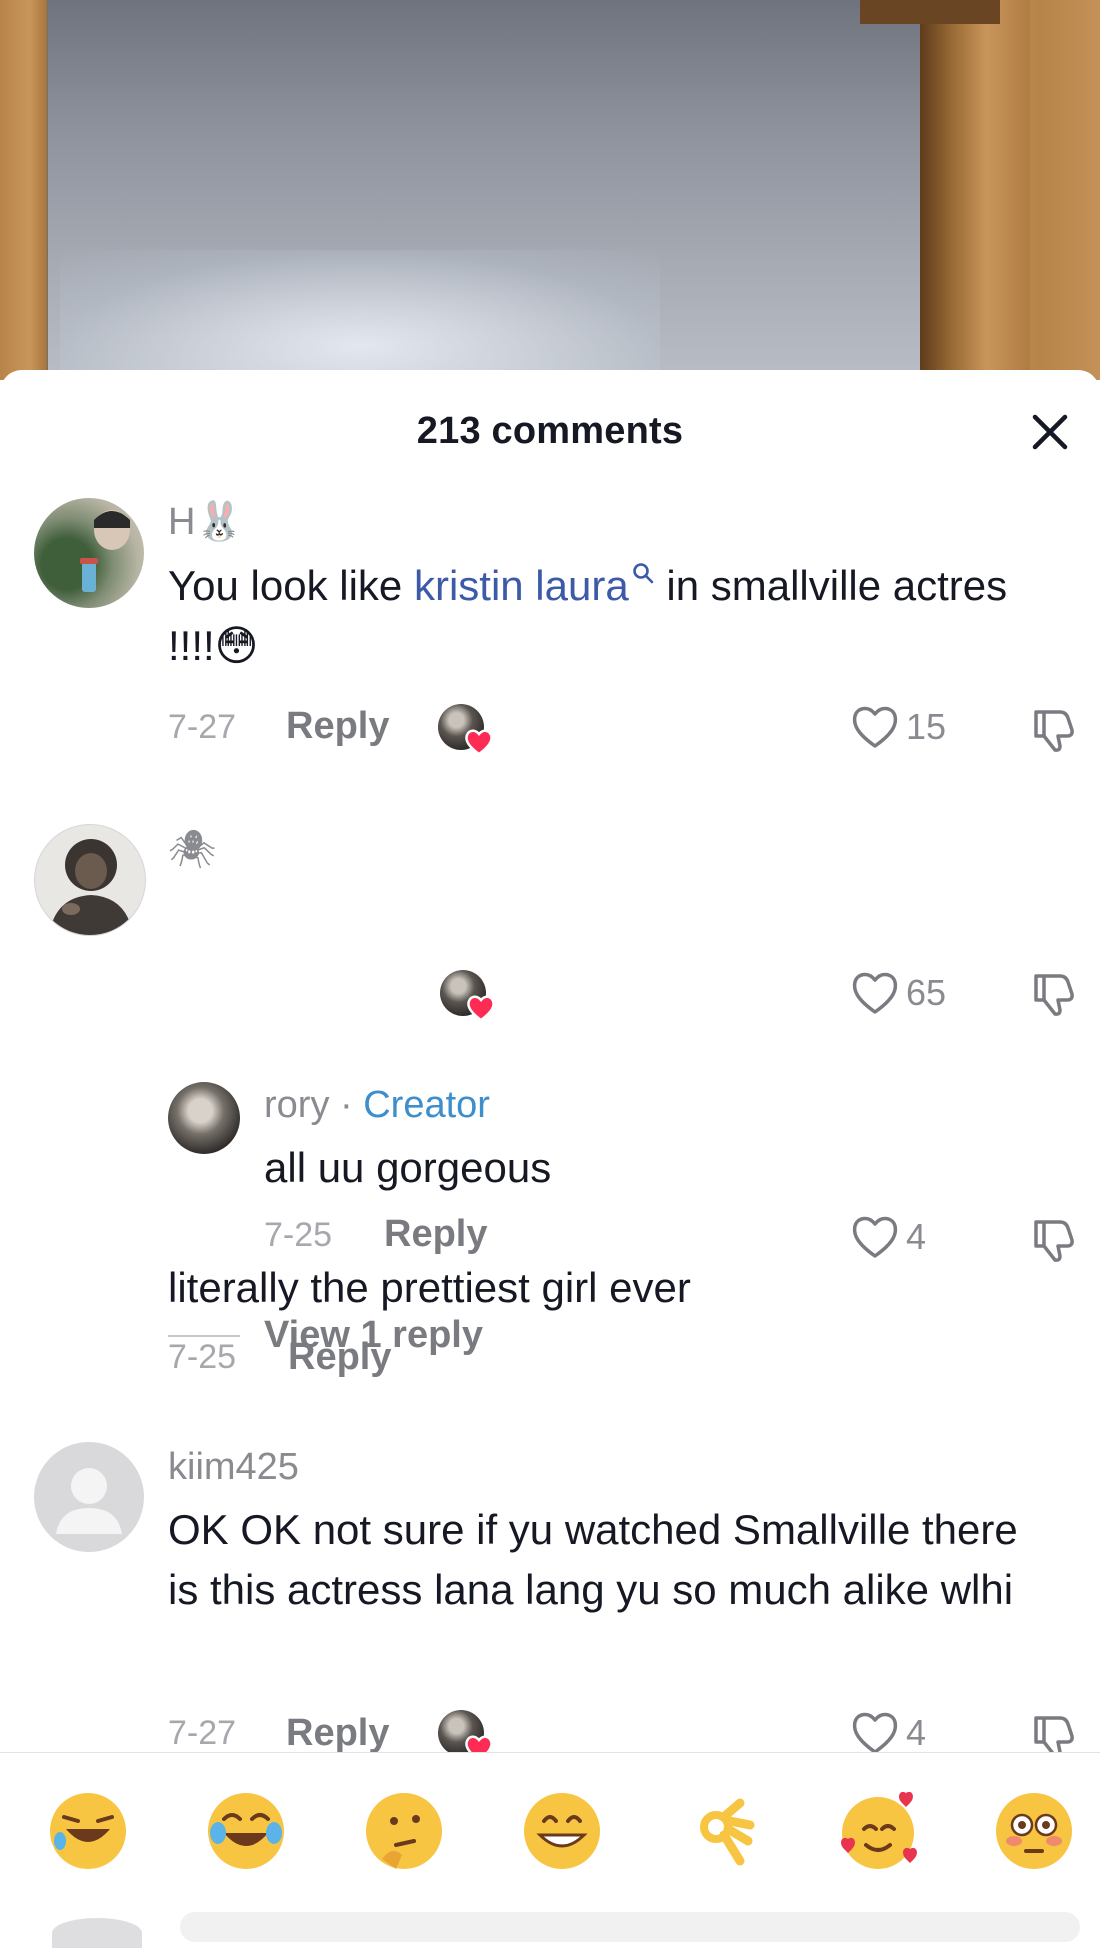  Describe the element at coordinates (426, 1105) in the screenshot. I see `creator-badge: Creator` at that location.